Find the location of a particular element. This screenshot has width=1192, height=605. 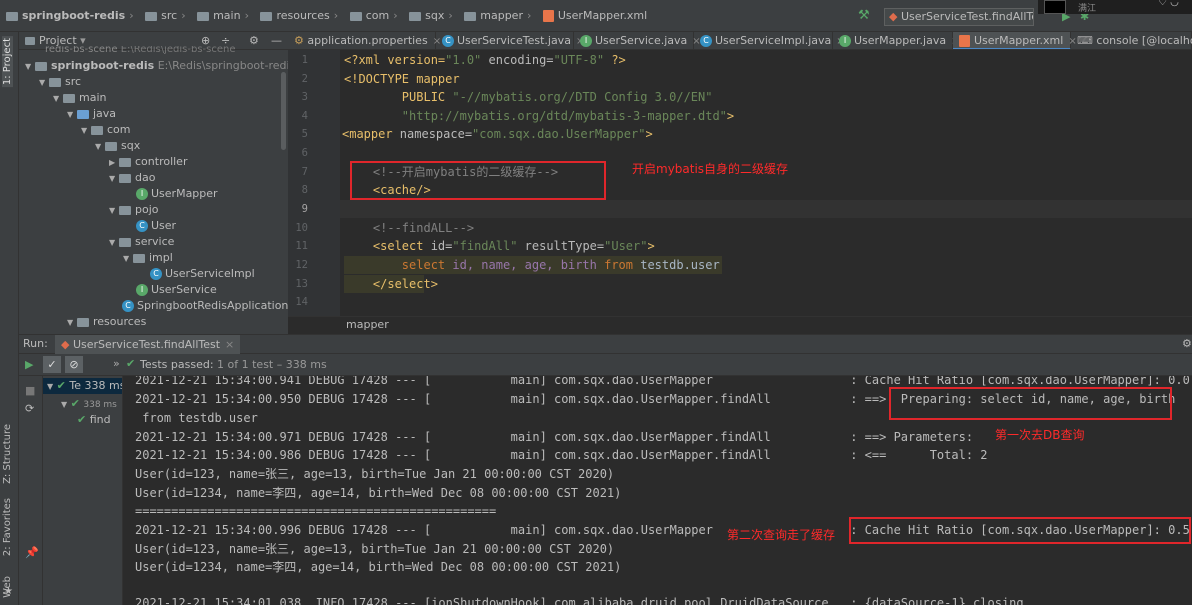

editor-breadcrumb: mapper is located at coordinates (740, 325).